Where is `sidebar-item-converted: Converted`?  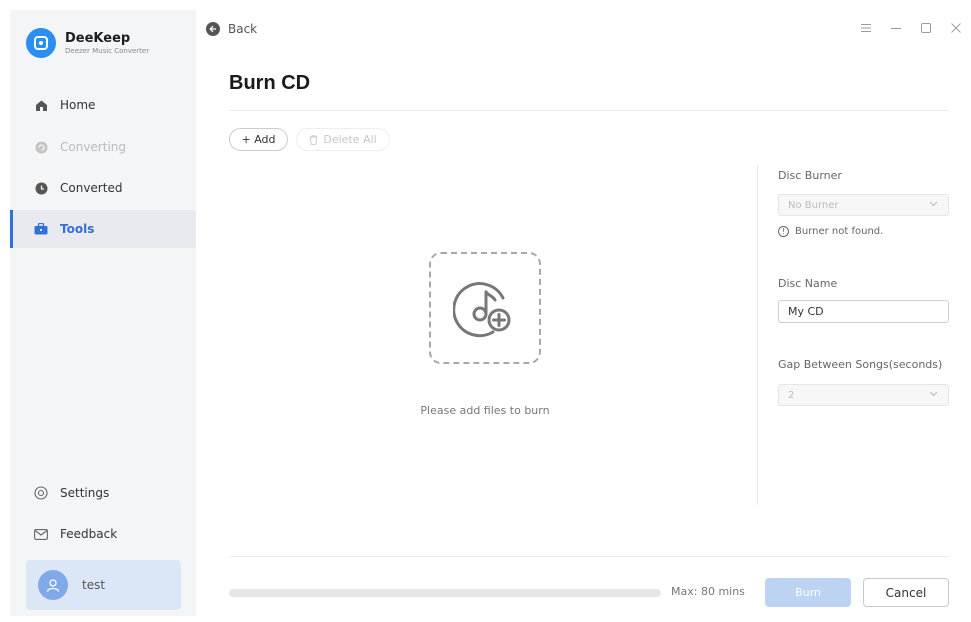
sidebar-item-converted: Converted is located at coordinates (103, 188).